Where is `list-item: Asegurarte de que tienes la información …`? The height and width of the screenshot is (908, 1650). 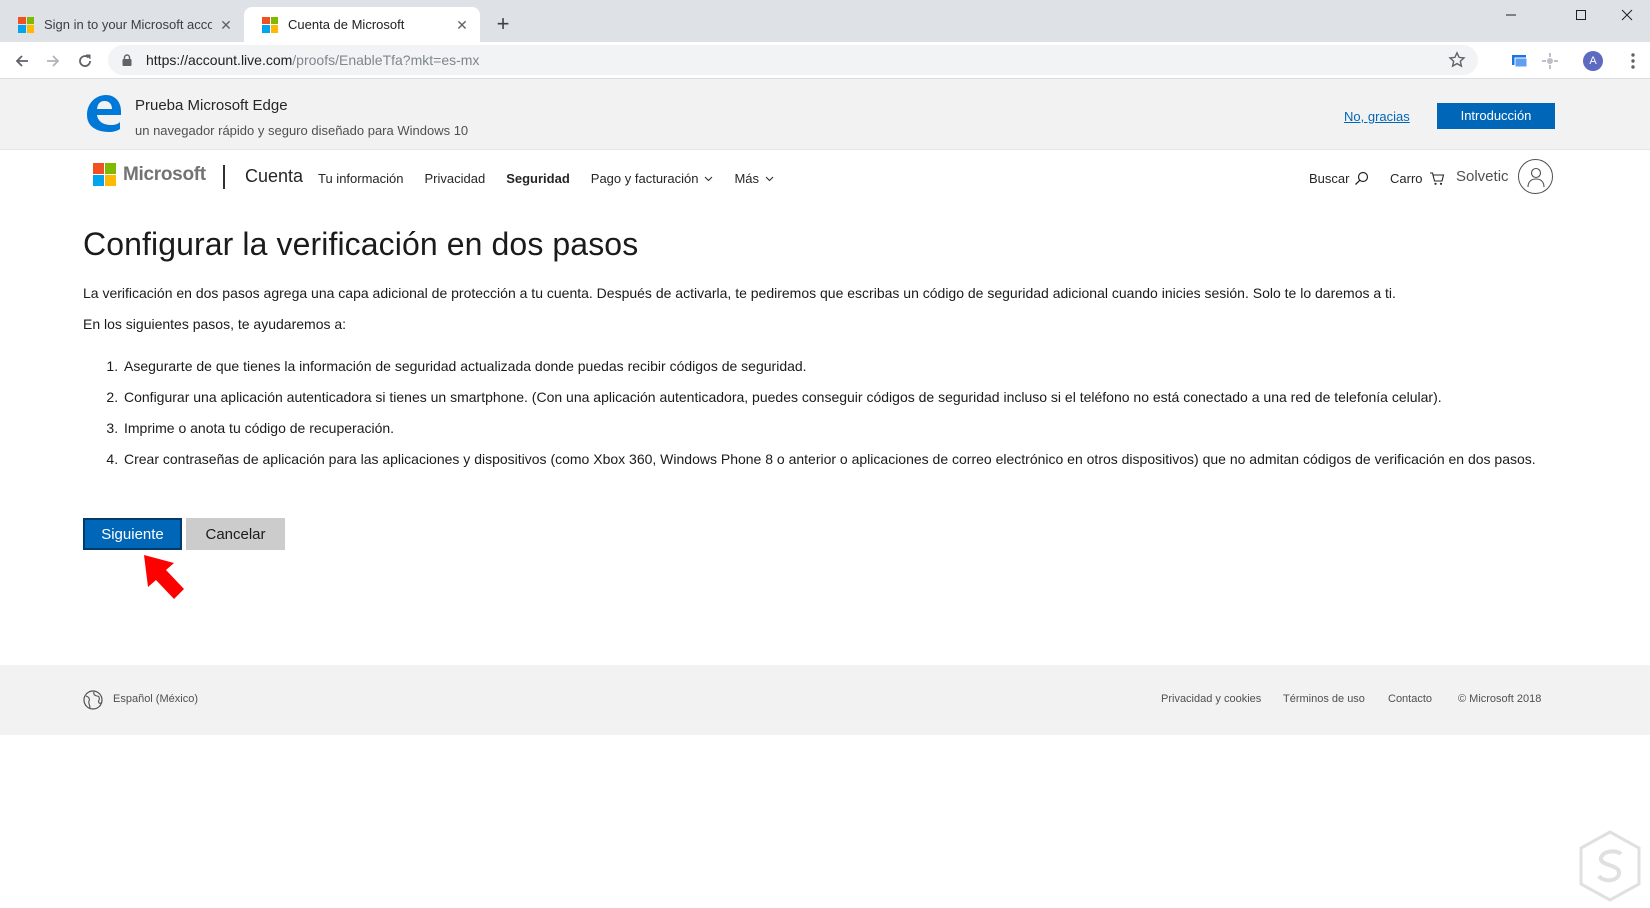
list-item: Asegurarte de que tienes la información … is located at coordinates (842, 366).